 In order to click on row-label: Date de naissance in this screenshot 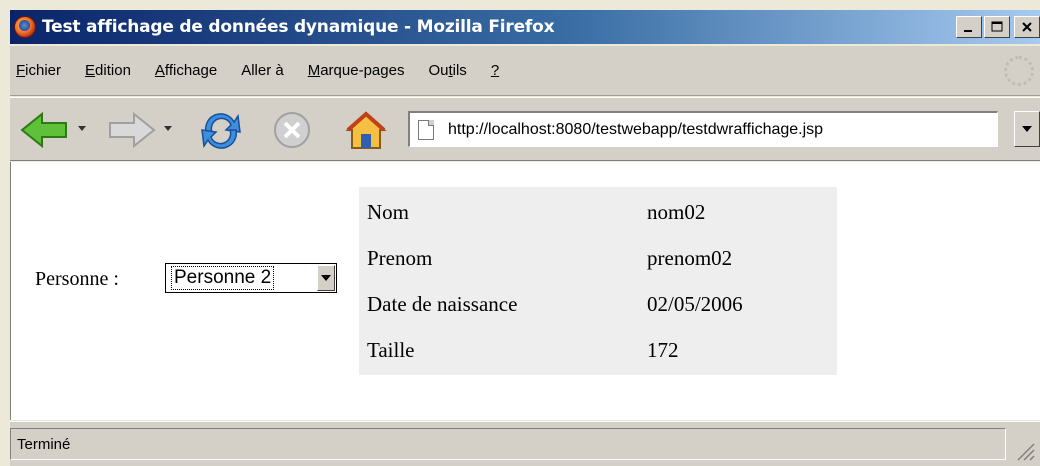, I will do `click(442, 303)`.